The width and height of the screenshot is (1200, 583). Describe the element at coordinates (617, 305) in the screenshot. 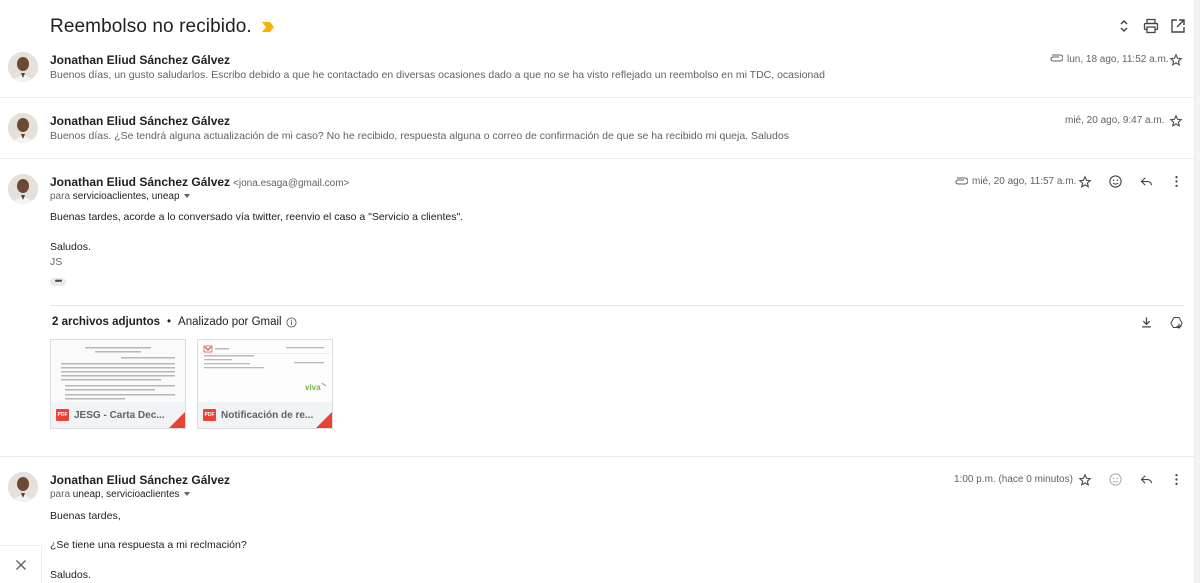

I see `attachments-divider` at that location.